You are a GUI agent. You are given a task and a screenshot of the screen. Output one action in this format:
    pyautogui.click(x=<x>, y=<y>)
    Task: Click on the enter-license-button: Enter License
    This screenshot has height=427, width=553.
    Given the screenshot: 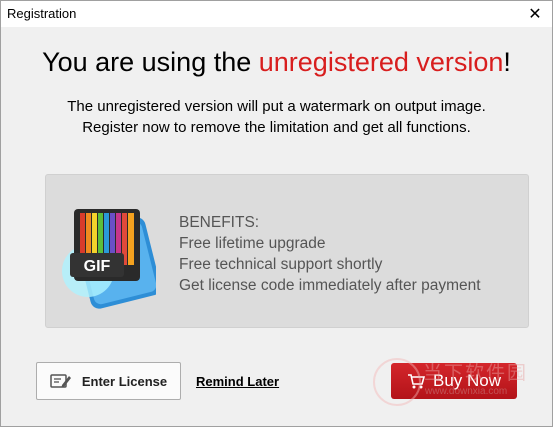 What is the action you would take?
    pyautogui.click(x=108, y=381)
    